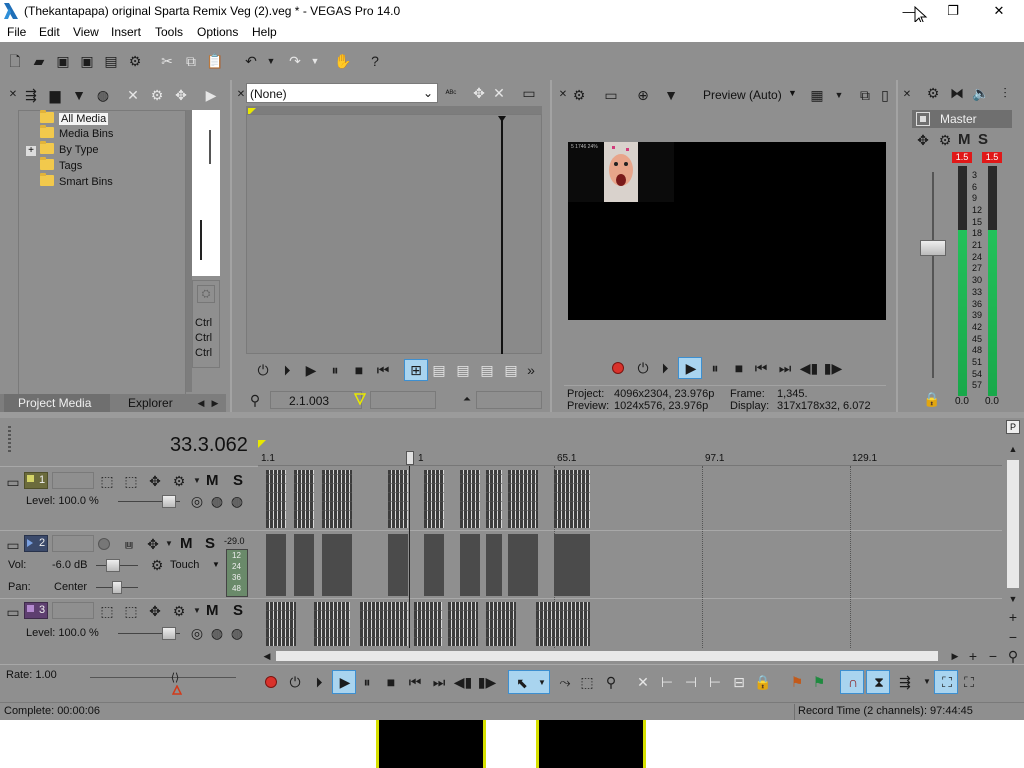  What do you see at coordinates (529, 682) in the screenshot?
I see `normal-edit-tool-button: ⬉ ▼` at bounding box center [529, 682].